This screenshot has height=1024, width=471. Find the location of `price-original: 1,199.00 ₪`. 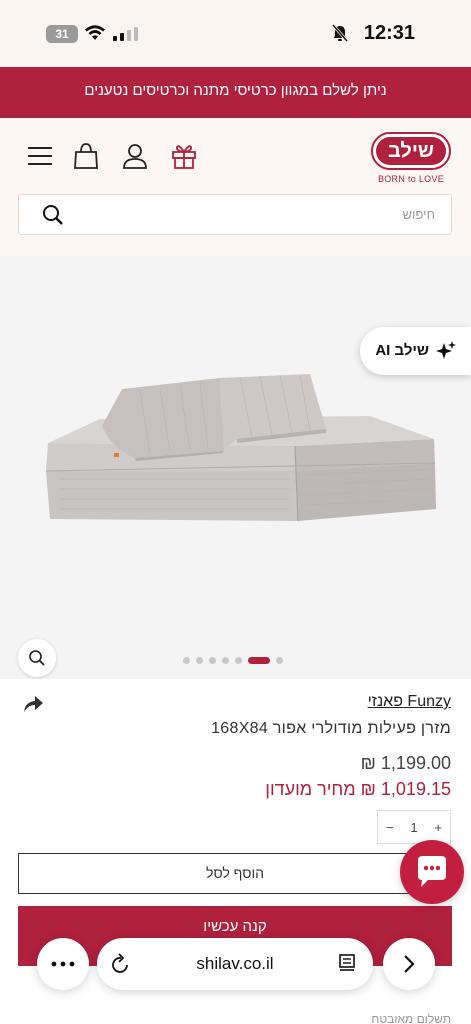

price-original: 1,199.00 ₪ is located at coordinates (405, 763).